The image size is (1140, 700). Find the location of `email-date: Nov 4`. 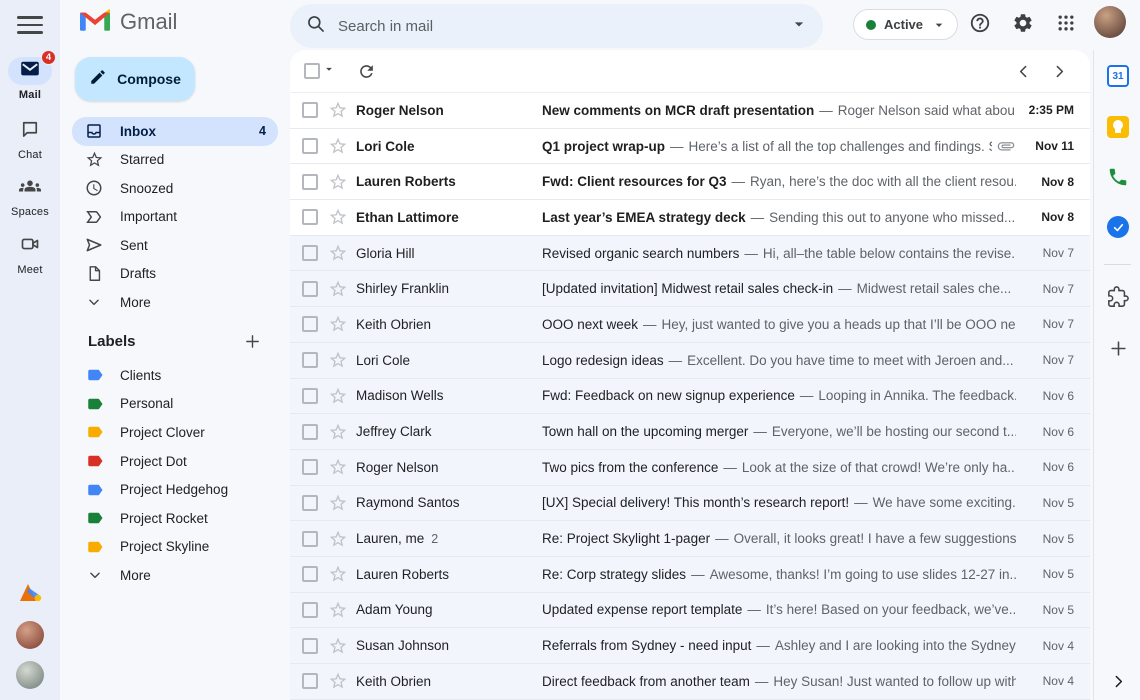

email-date: Nov 4 is located at coordinates (1058, 681).